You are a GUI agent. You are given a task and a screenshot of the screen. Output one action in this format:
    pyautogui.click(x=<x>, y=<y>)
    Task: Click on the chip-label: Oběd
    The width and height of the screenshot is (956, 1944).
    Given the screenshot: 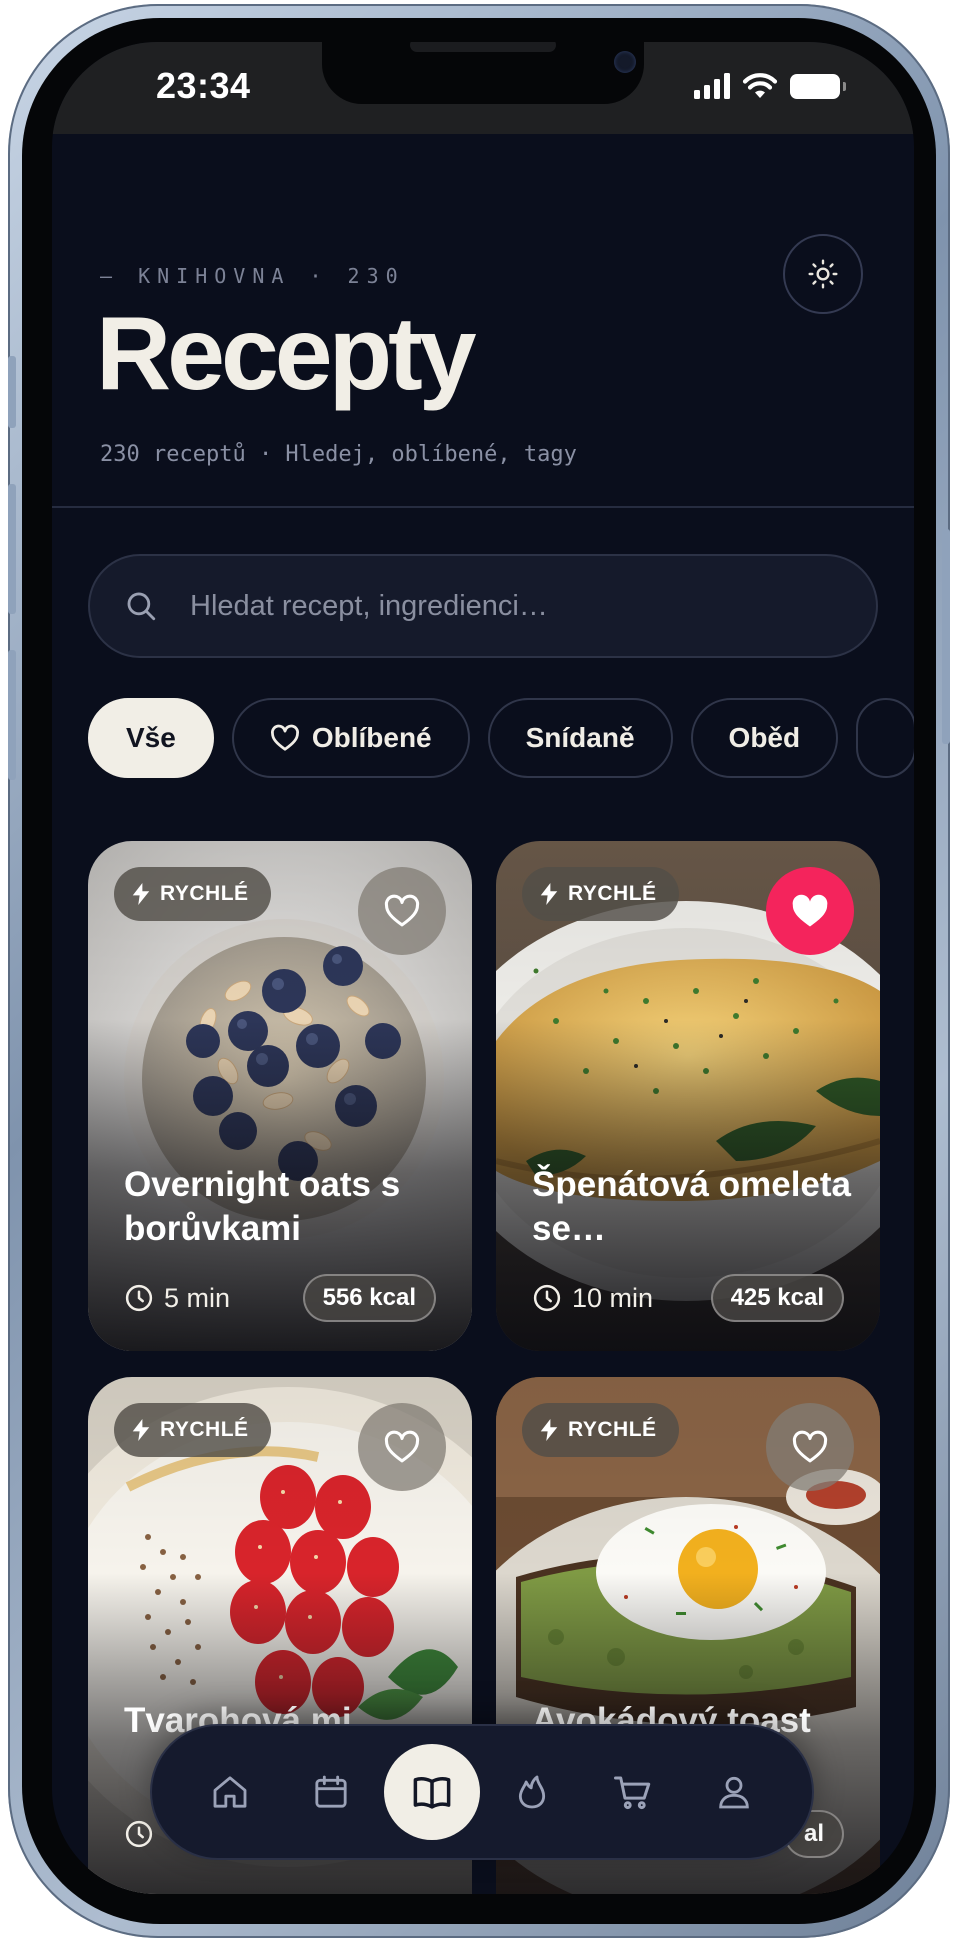 What is the action you would take?
    pyautogui.click(x=764, y=737)
    